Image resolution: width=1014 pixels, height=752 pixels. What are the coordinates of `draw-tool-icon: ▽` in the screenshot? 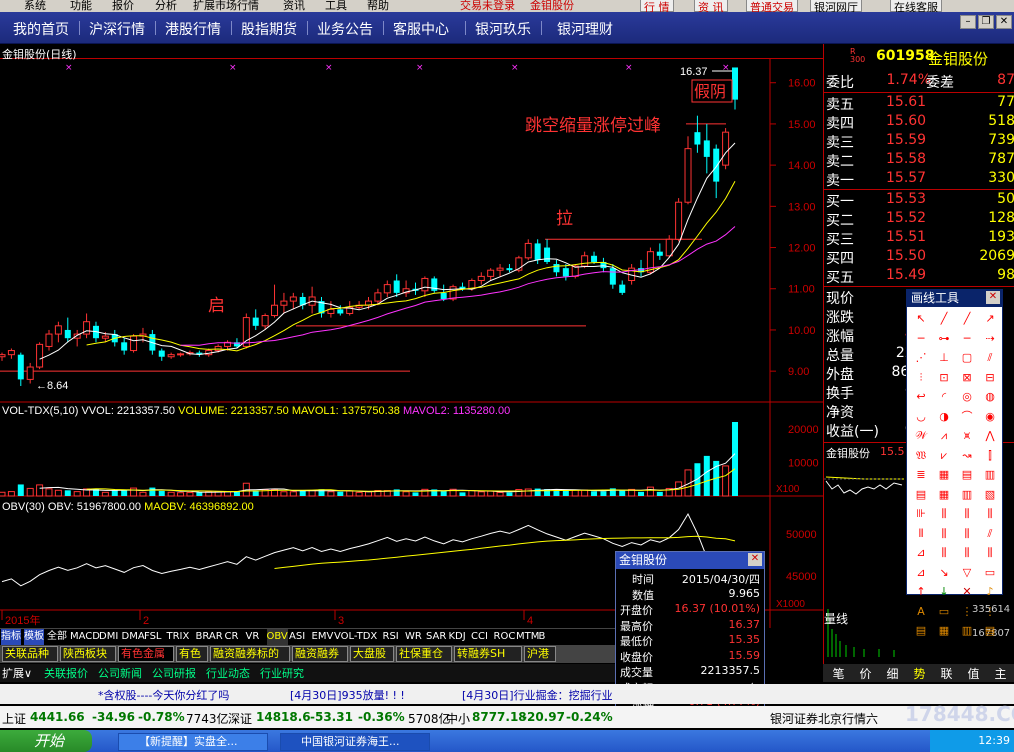 It's located at (967, 573).